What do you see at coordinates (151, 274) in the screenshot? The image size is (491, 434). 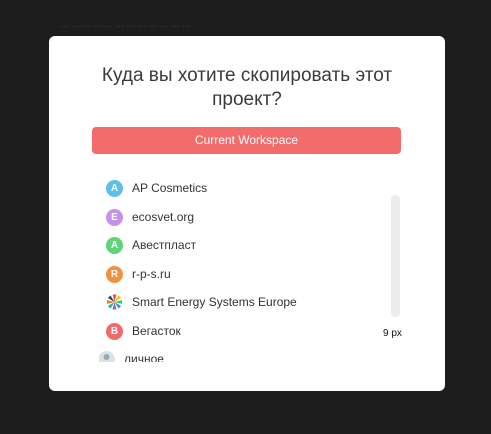 I see `workspace-label: r-p-s.ru` at bounding box center [151, 274].